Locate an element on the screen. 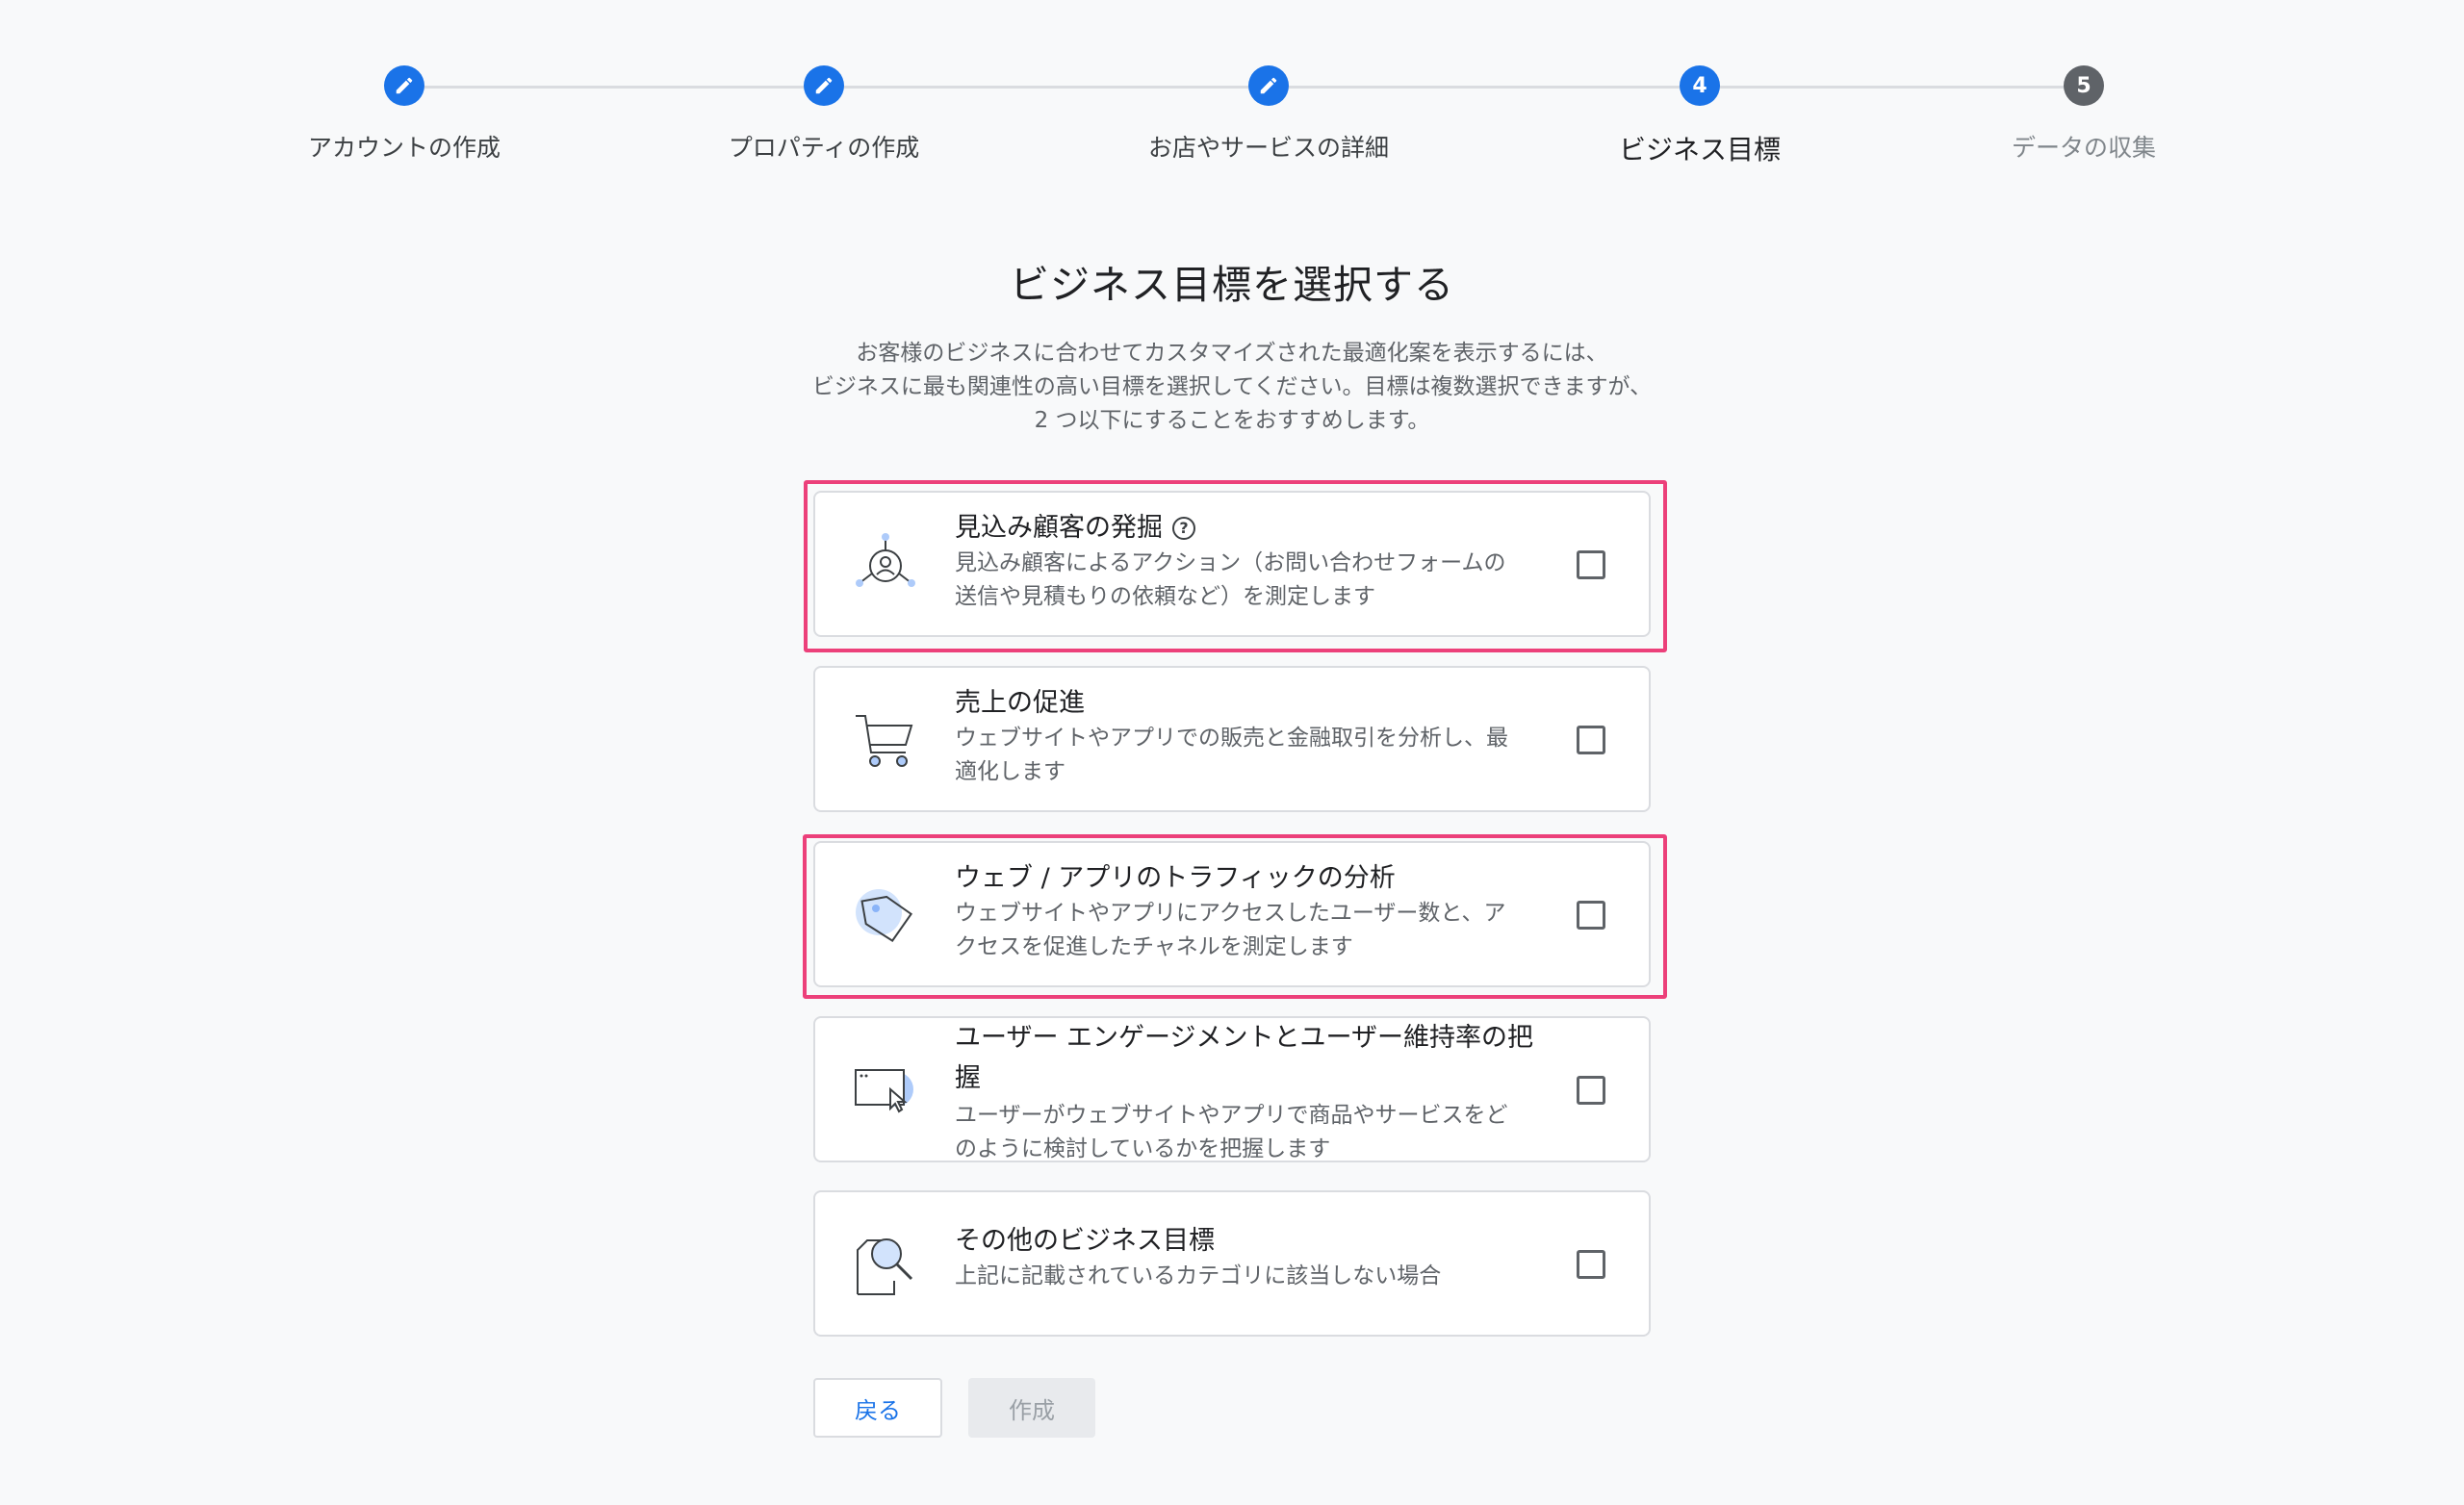 This screenshot has height=1505, width=2464. leads-network-icon is located at coordinates (885, 565).